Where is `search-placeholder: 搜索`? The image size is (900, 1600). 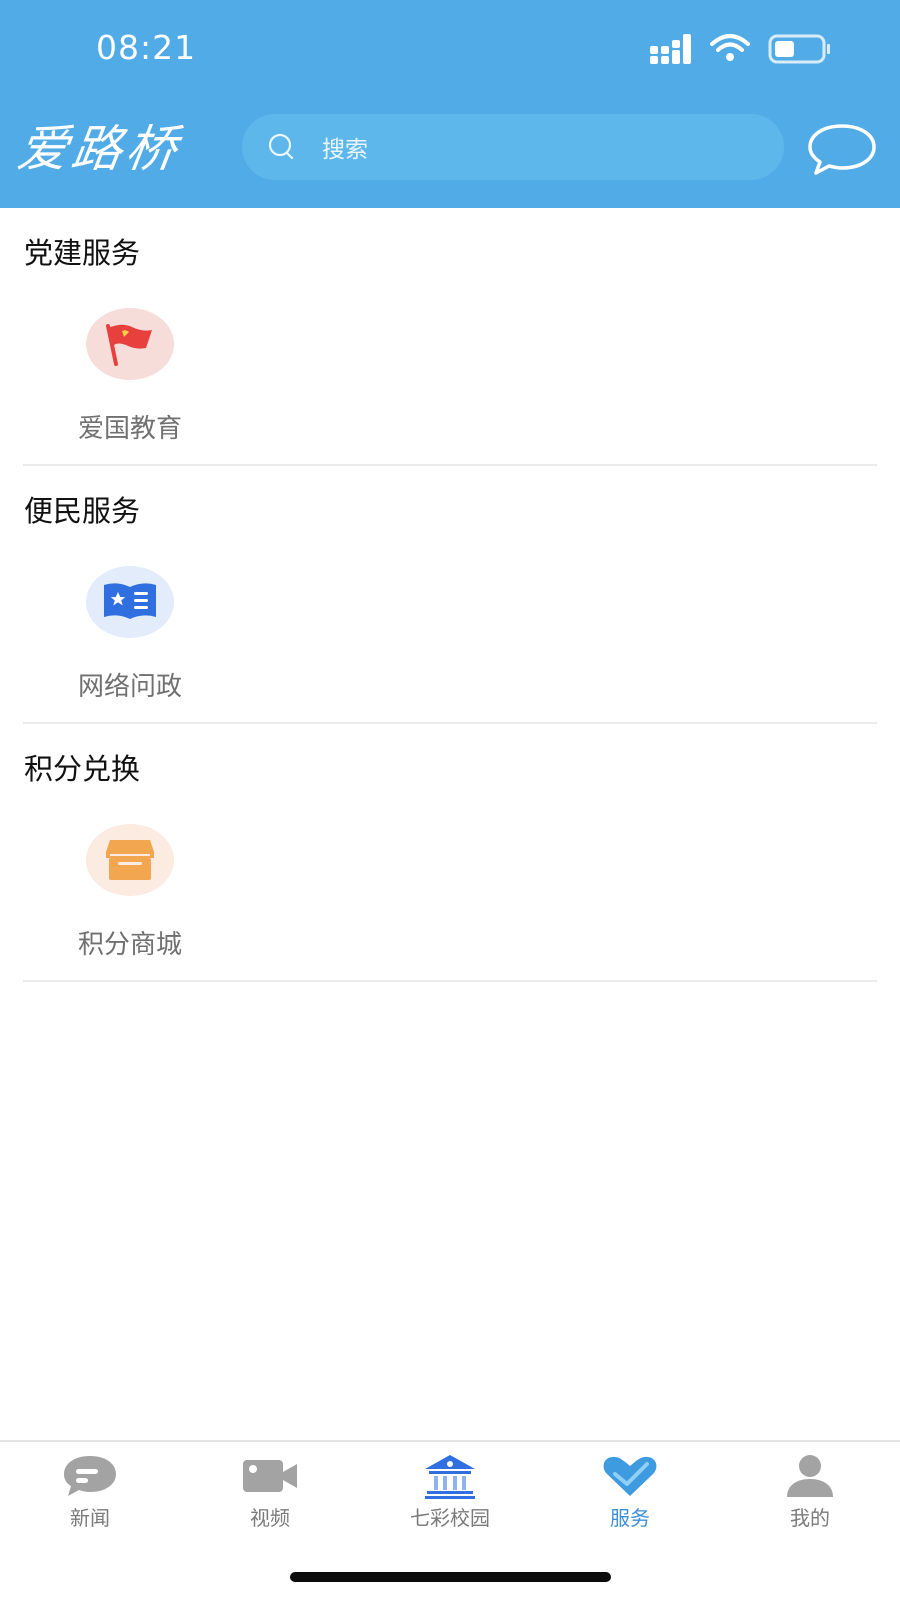 search-placeholder: 搜索 is located at coordinates (345, 150).